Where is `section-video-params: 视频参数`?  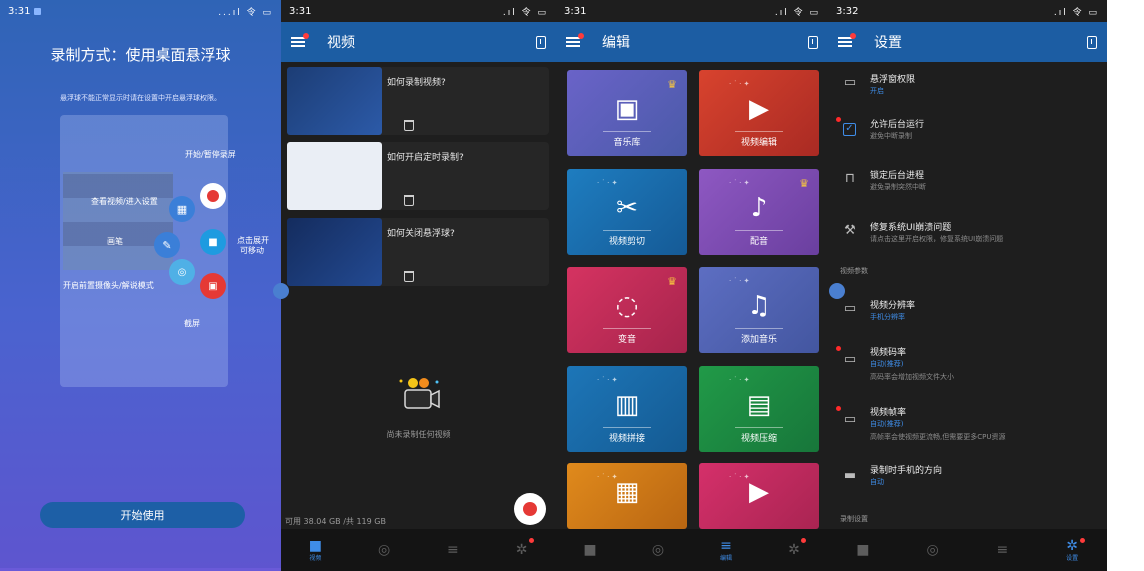 section-video-params: 视频参数 is located at coordinates (854, 271).